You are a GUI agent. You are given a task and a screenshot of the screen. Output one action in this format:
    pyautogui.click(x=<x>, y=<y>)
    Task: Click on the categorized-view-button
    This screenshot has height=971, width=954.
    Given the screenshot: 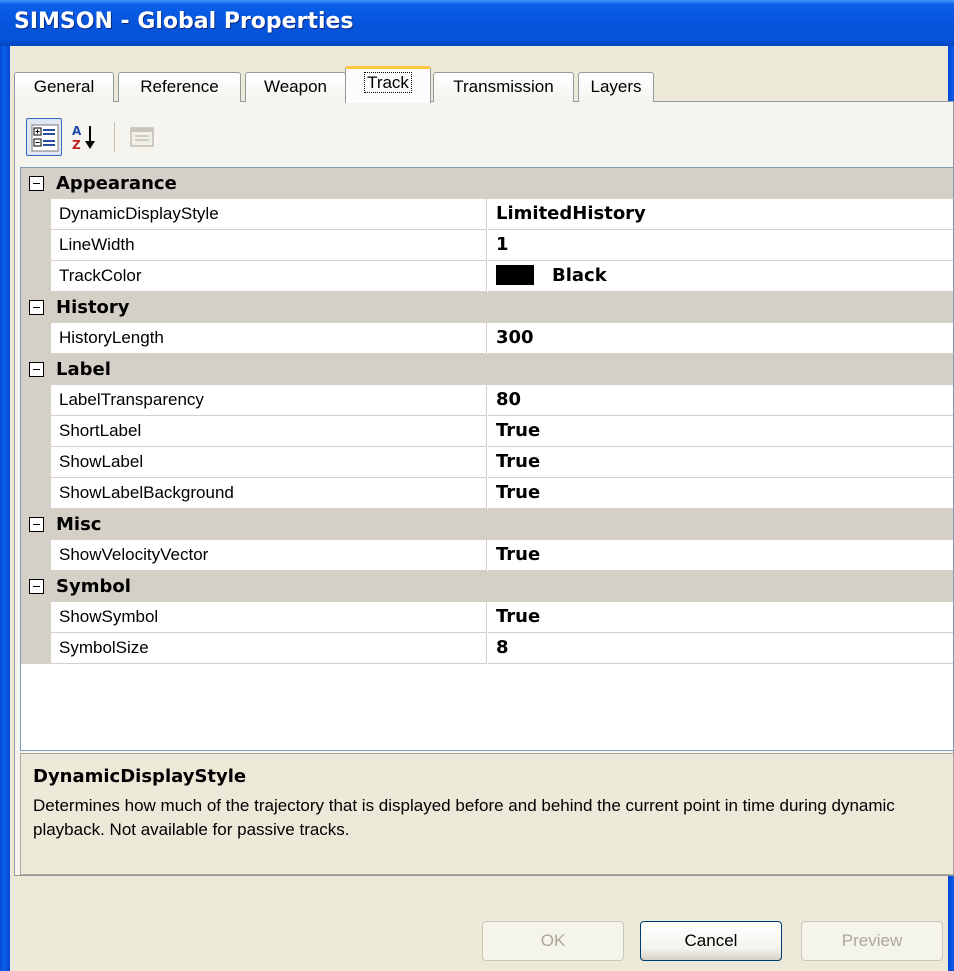 What is the action you would take?
    pyautogui.click(x=44, y=137)
    